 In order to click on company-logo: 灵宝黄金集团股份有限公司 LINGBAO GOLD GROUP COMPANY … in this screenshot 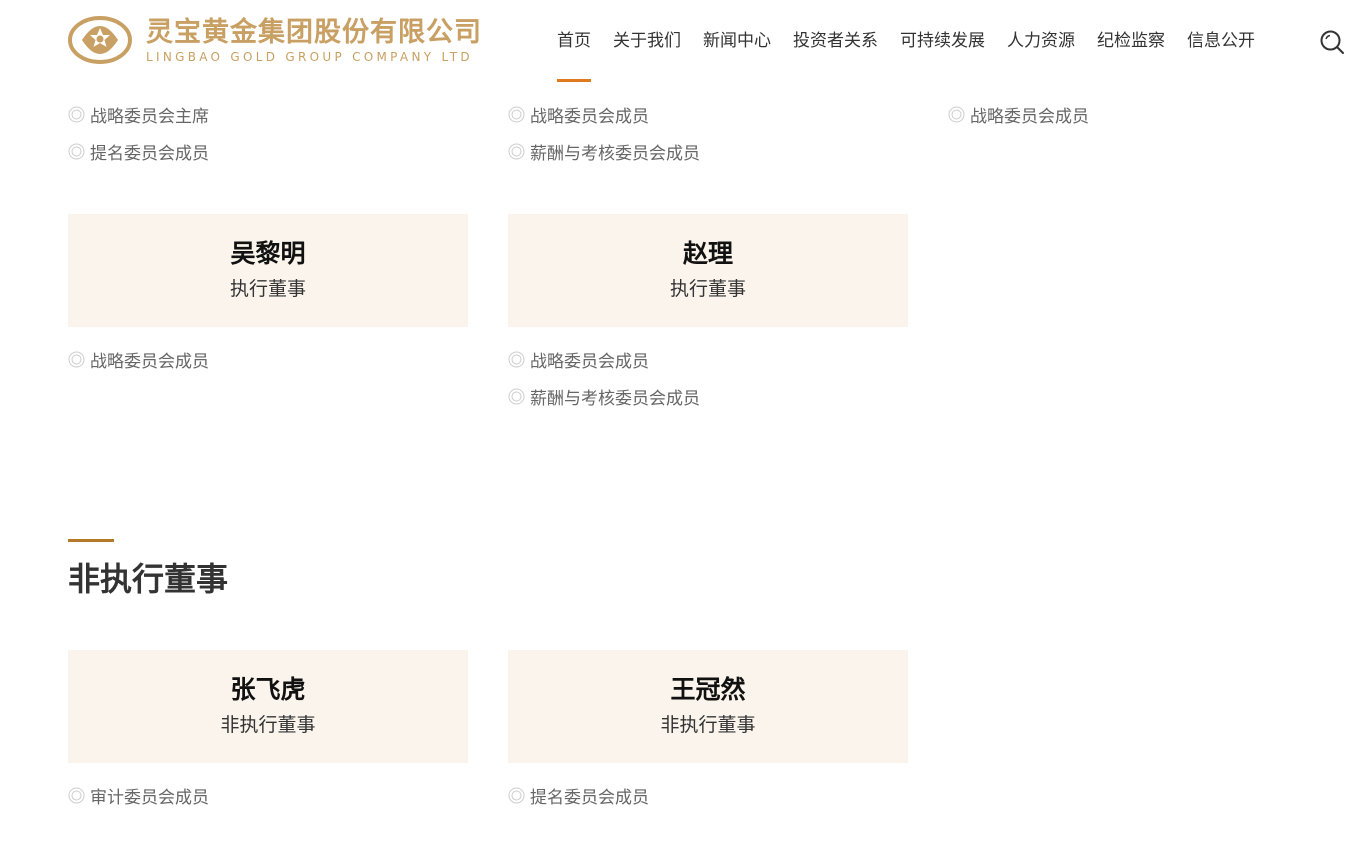, I will do `click(275, 40)`.